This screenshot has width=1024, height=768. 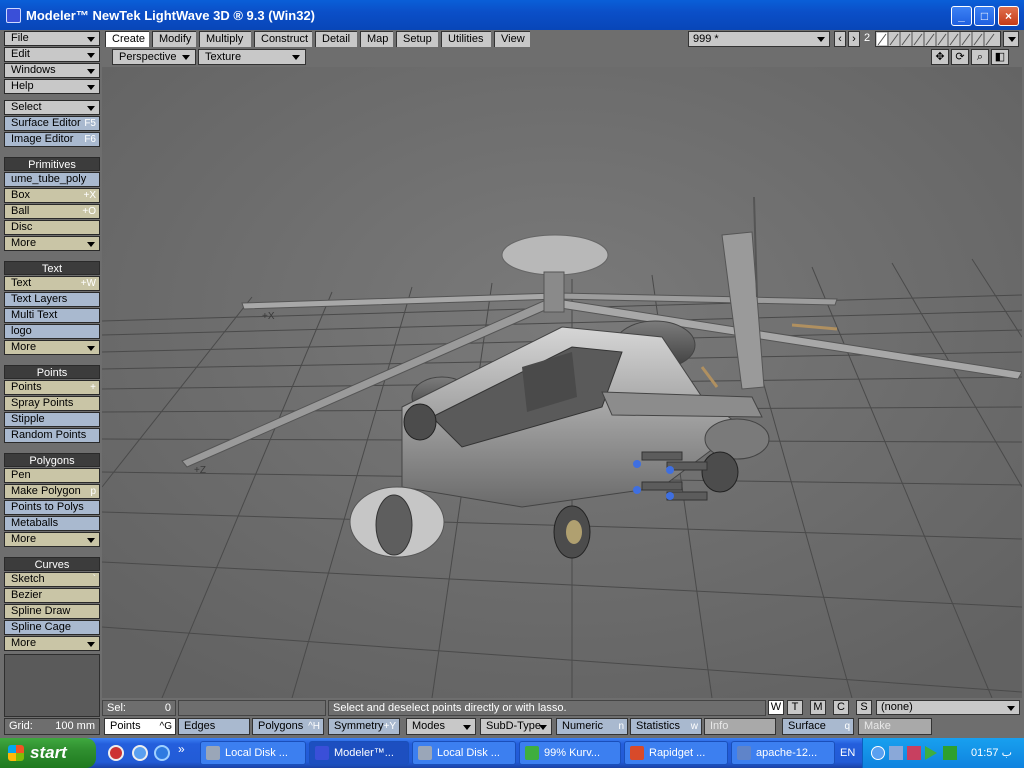 What do you see at coordinates (52, 419) in the screenshot?
I see `tool-stipple: Stipple` at bounding box center [52, 419].